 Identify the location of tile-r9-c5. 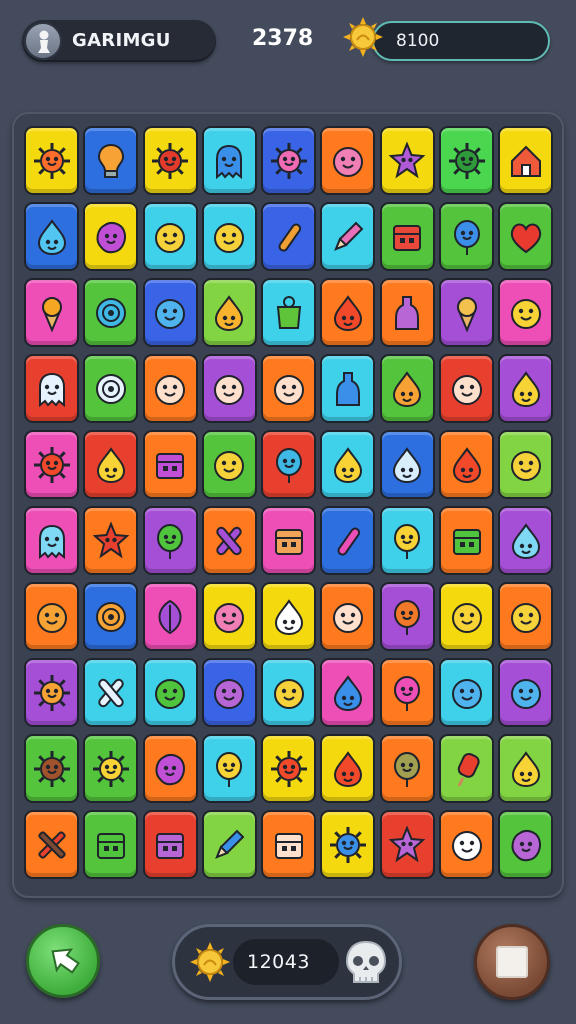
(348, 844).